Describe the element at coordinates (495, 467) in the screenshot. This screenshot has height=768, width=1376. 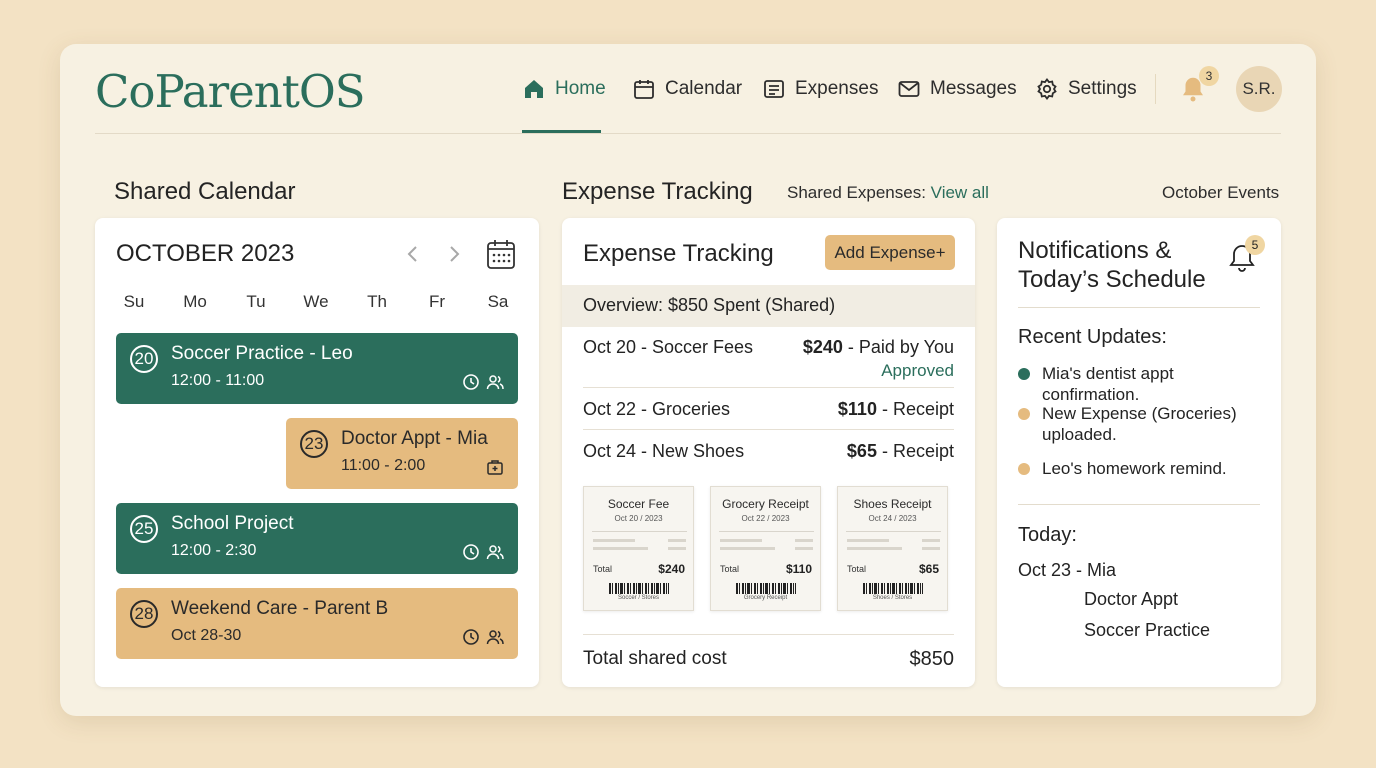
I see `medical-bag-icon` at that location.